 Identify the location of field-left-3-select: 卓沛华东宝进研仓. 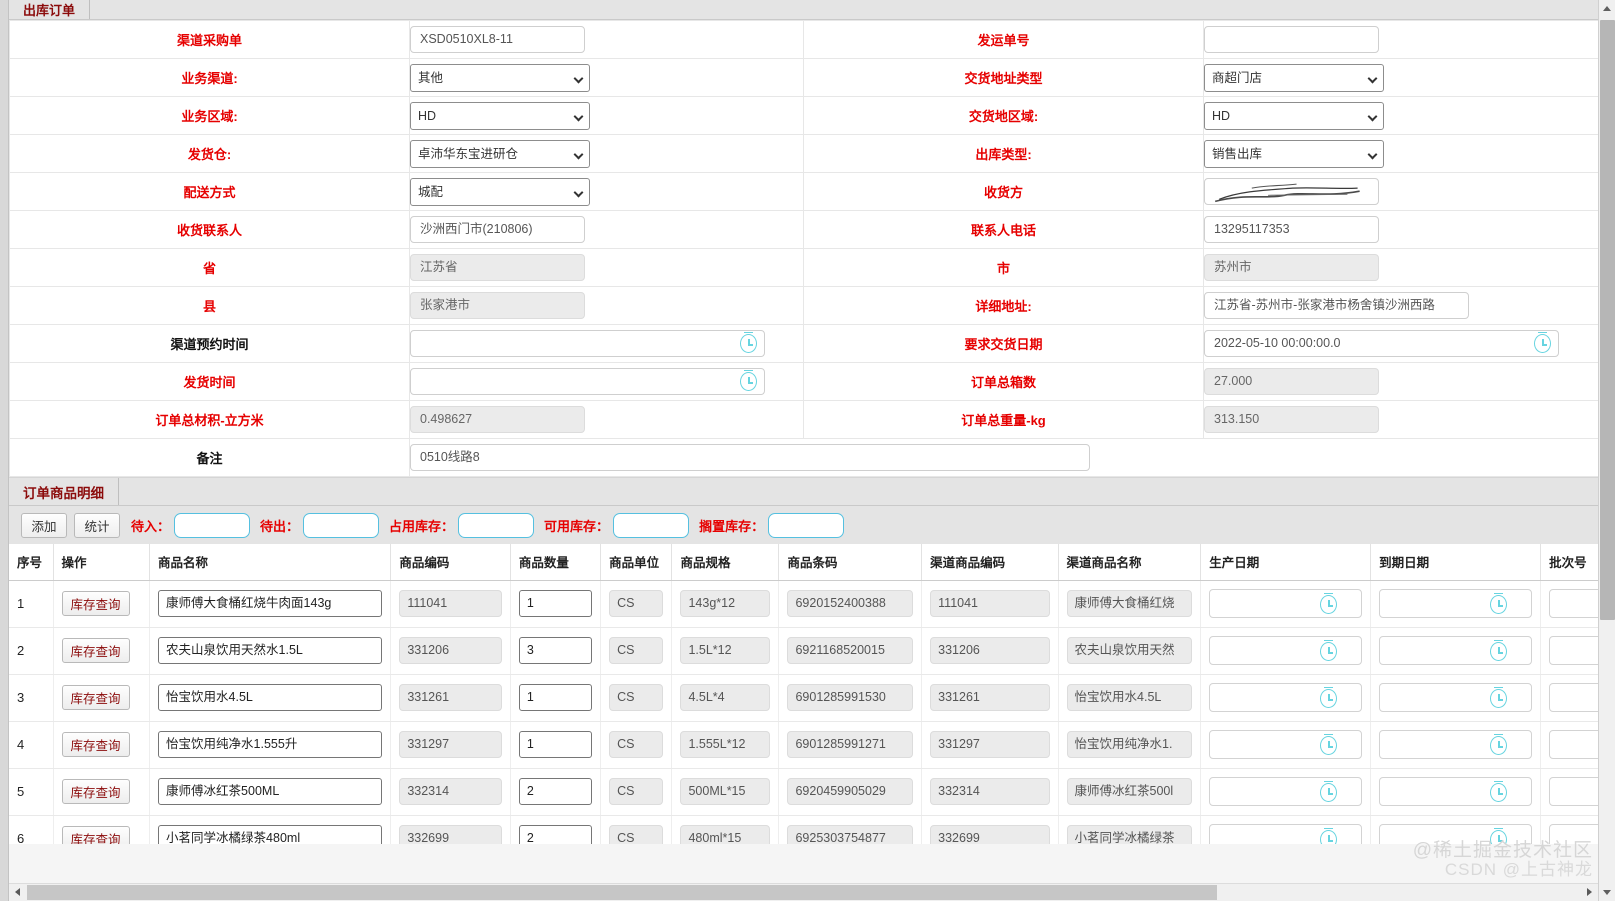
(500, 153).